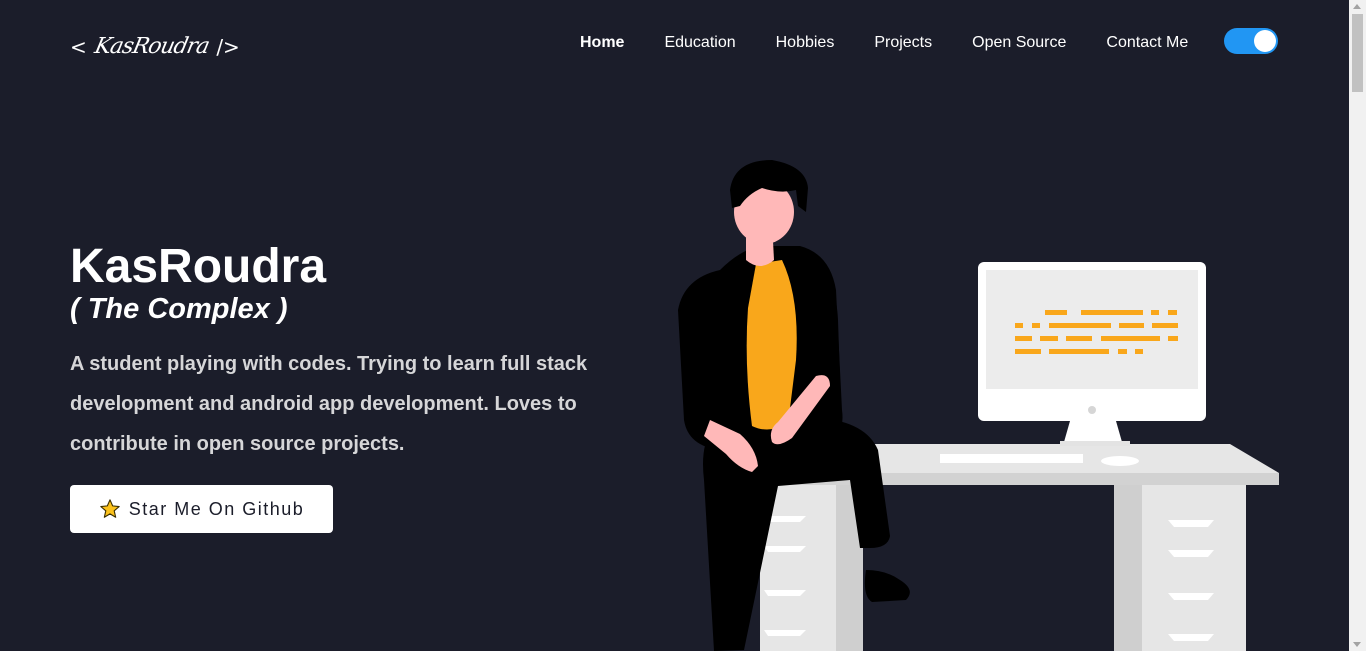 Image resolution: width=1366 pixels, height=651 pixels. Describe the element at coordinates (602, 43) in the screenshot. I see `nav-home: Home` at that location.